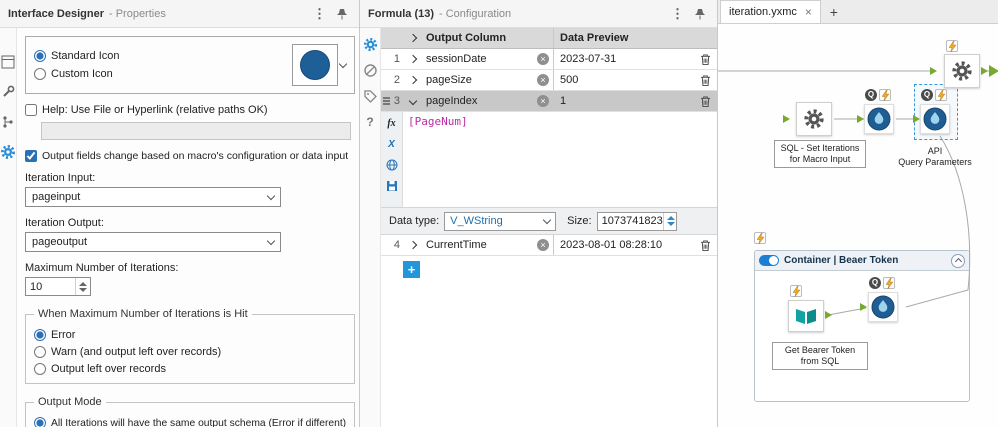 This screenshot has height=427, width=998. What do you see at coordinates (392, 186) in the screenshot?
I see `save-icon` at bounding box center [392, 186].